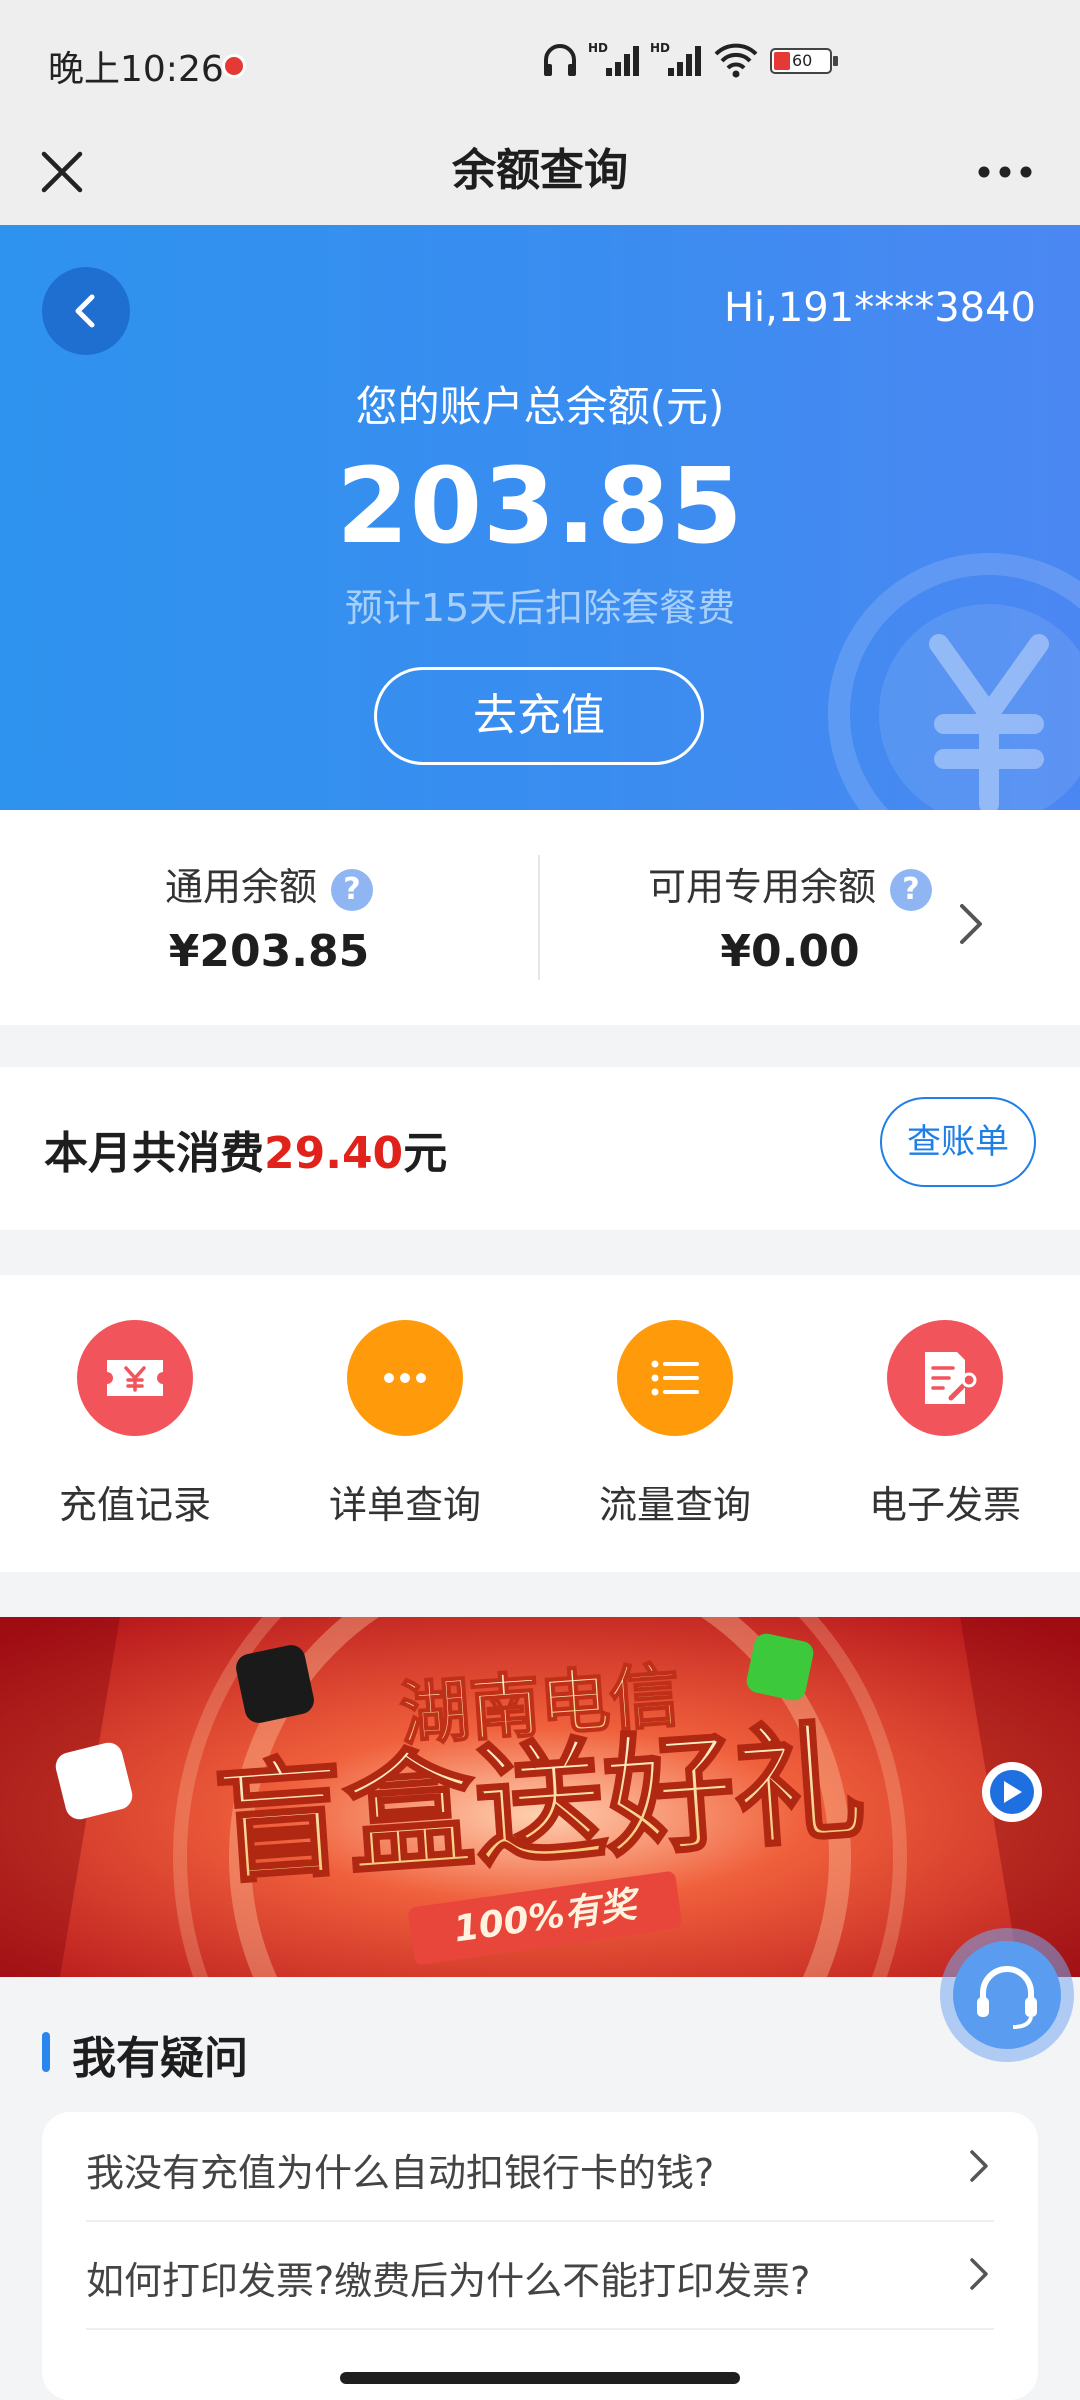 The width and height of the screenshot is (1080, 2400). Describe the element at coordinates (958, 1142) in the screenshot. I see `view-bill-button: 查账单` at that location.